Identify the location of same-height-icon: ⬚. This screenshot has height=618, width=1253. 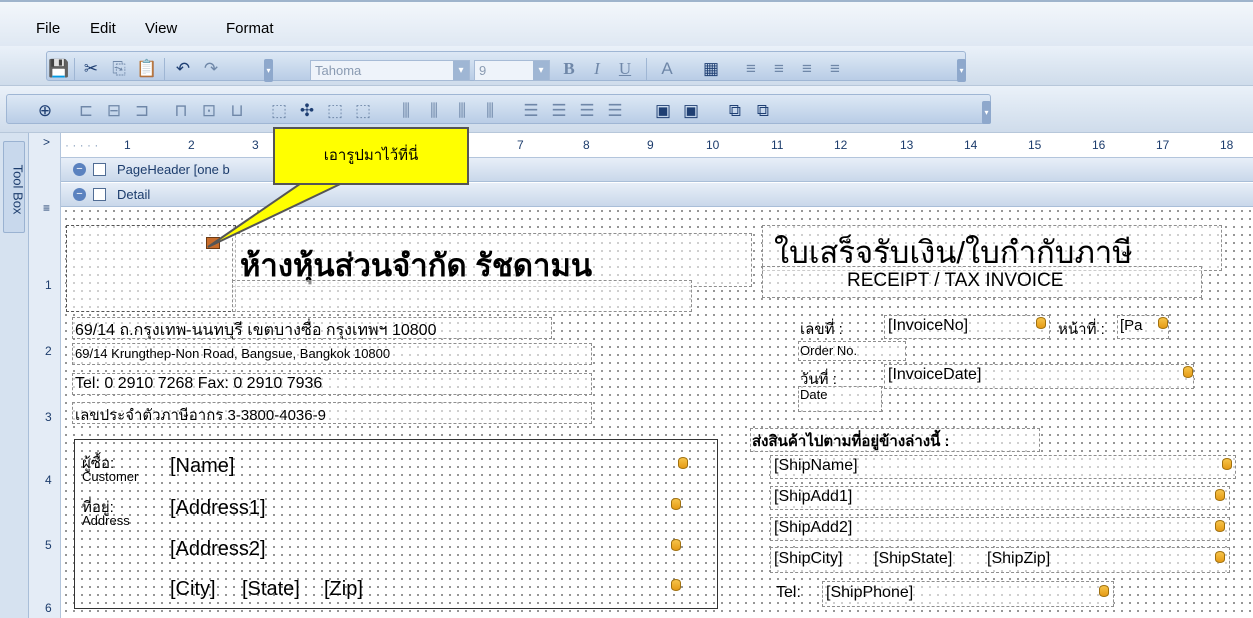
(335, 111).